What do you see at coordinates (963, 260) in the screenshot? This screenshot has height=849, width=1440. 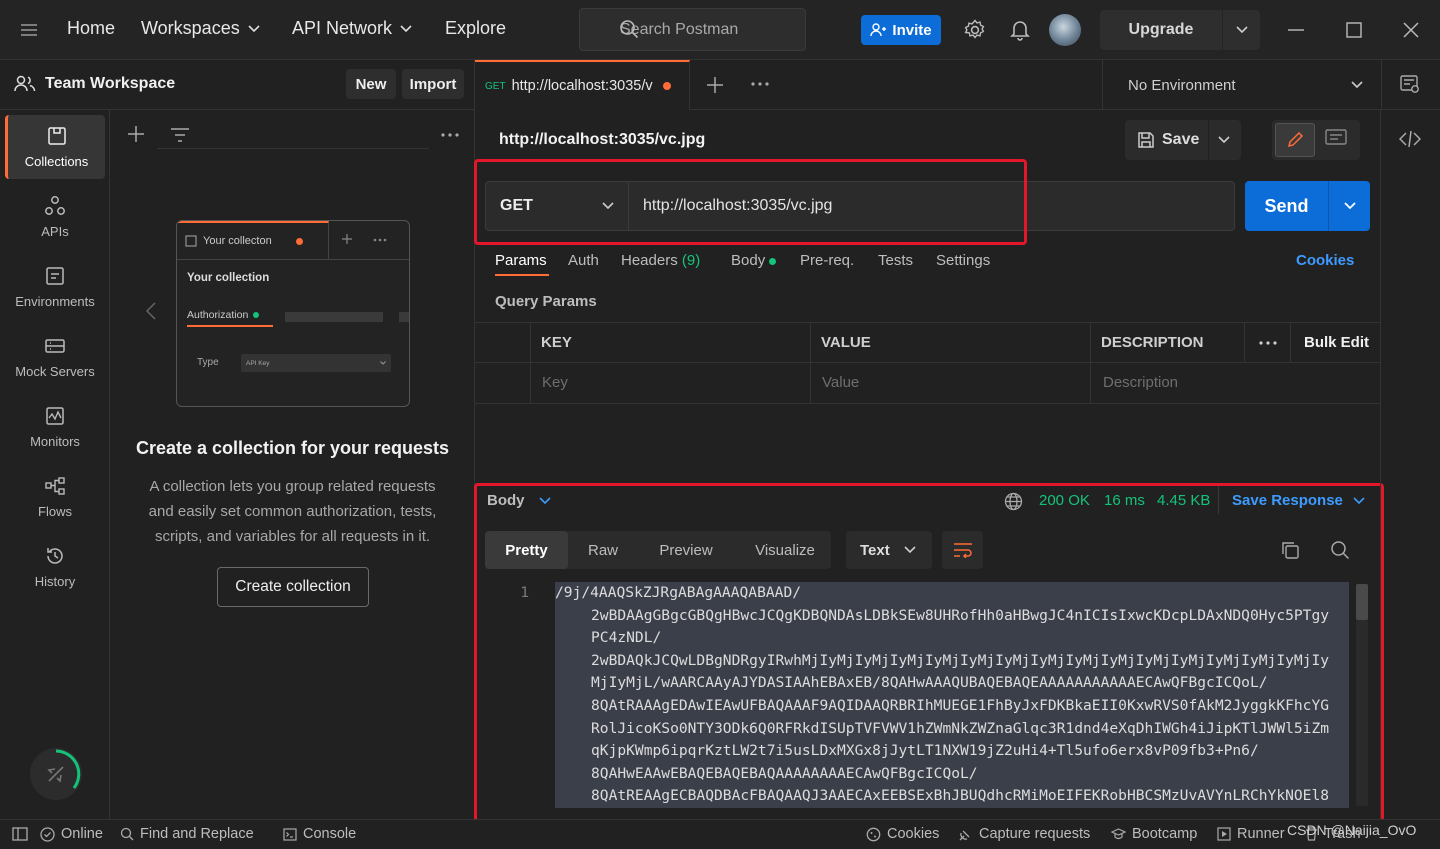 I see `tab-settings: Settings` at bounding box center [963, 260].